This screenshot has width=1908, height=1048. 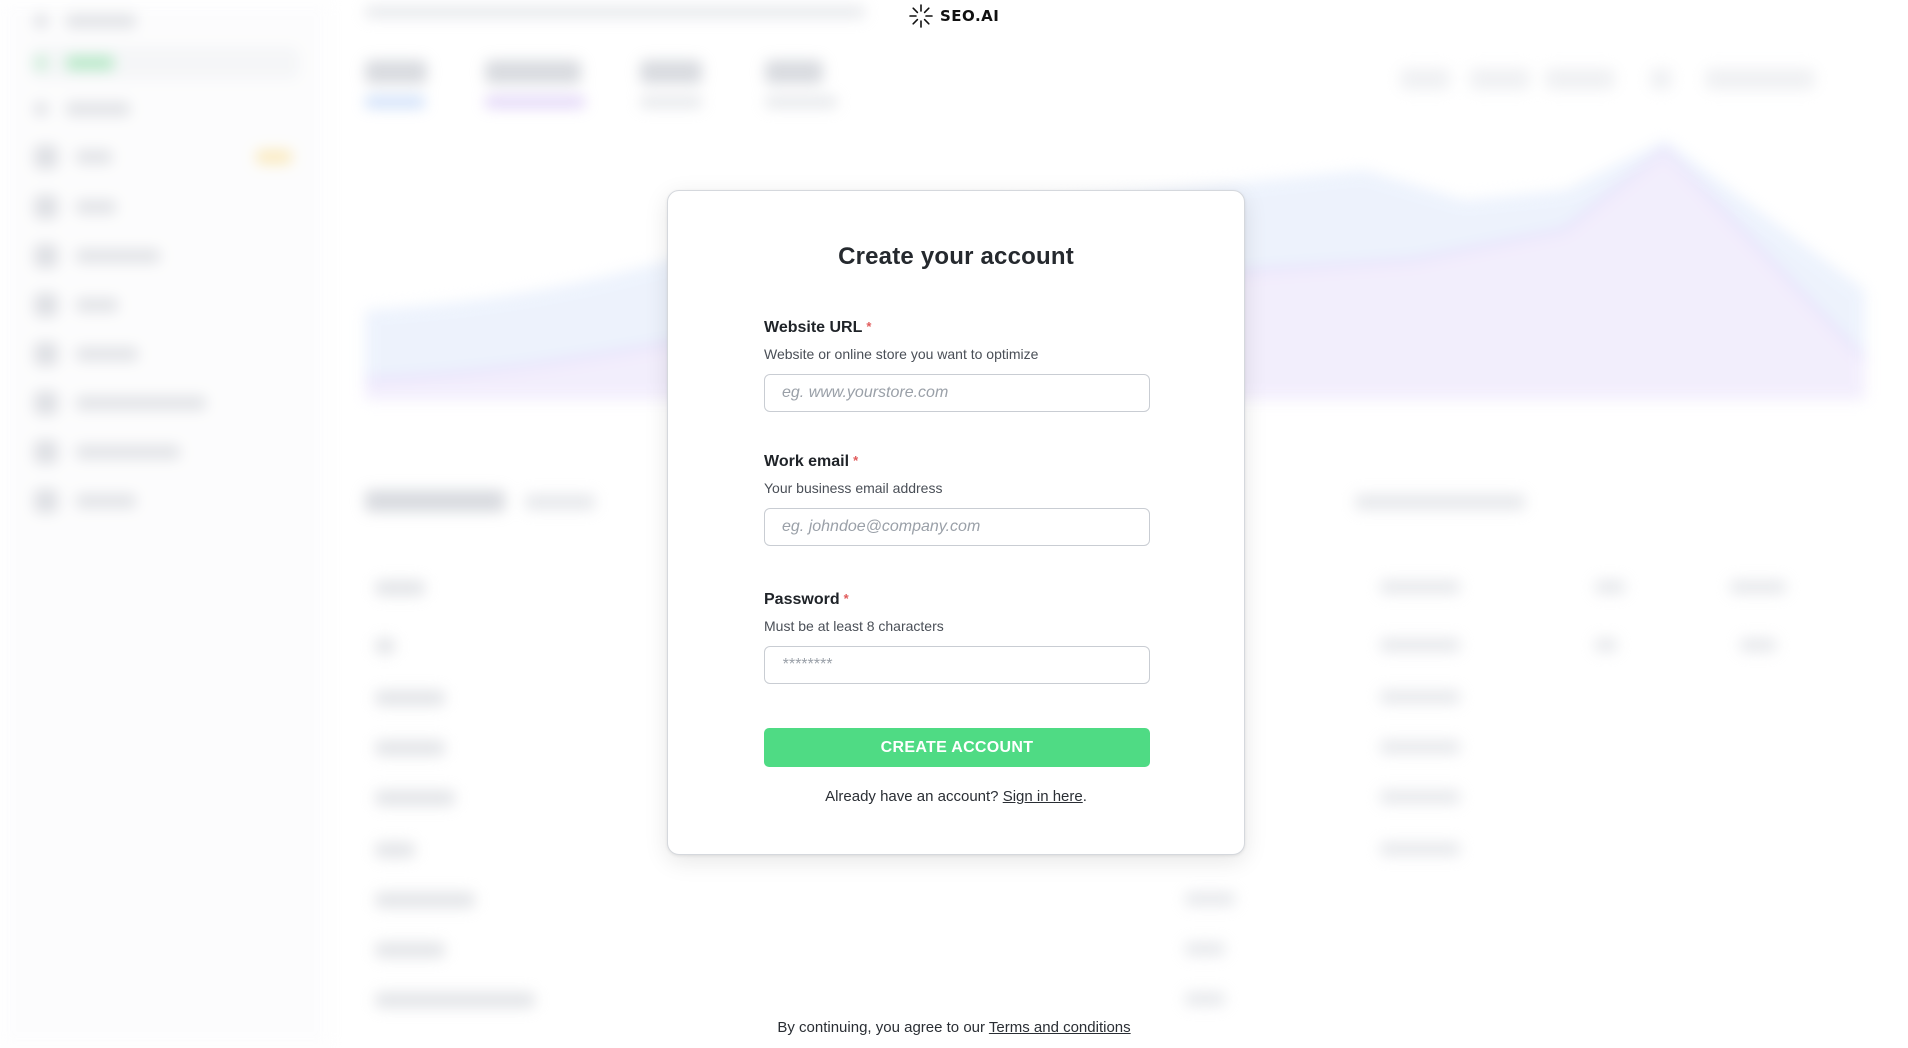 I want to click on signin-prefix: Already have an account?, so click(x=914, y=796).